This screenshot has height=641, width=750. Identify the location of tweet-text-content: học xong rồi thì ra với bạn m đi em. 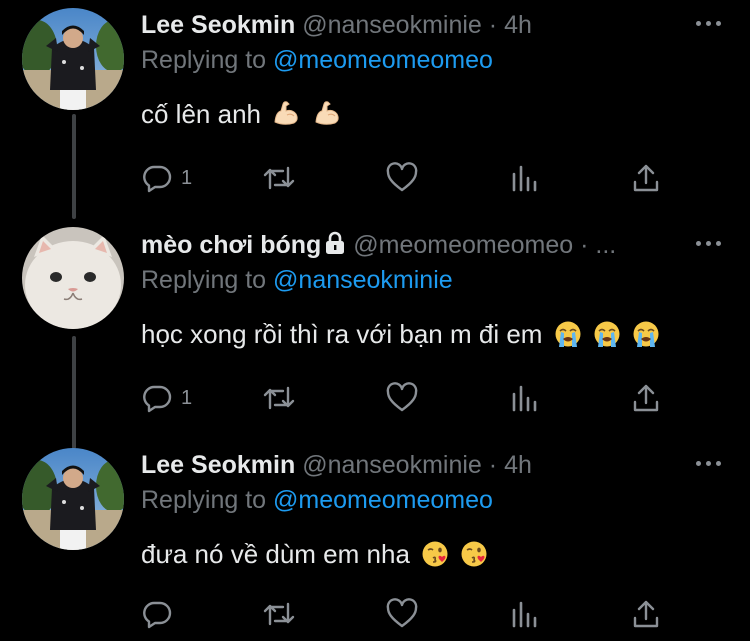
(342, 334).